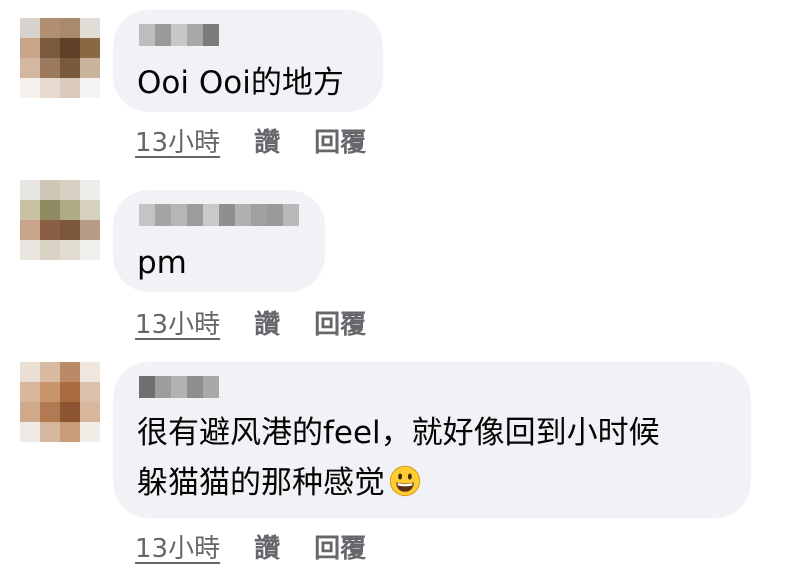 The width and height of the screenshot is (800, 574). I want to click on comment-text-line: 很有避风港的feel，就好像回到小时候, so click(398, 433).